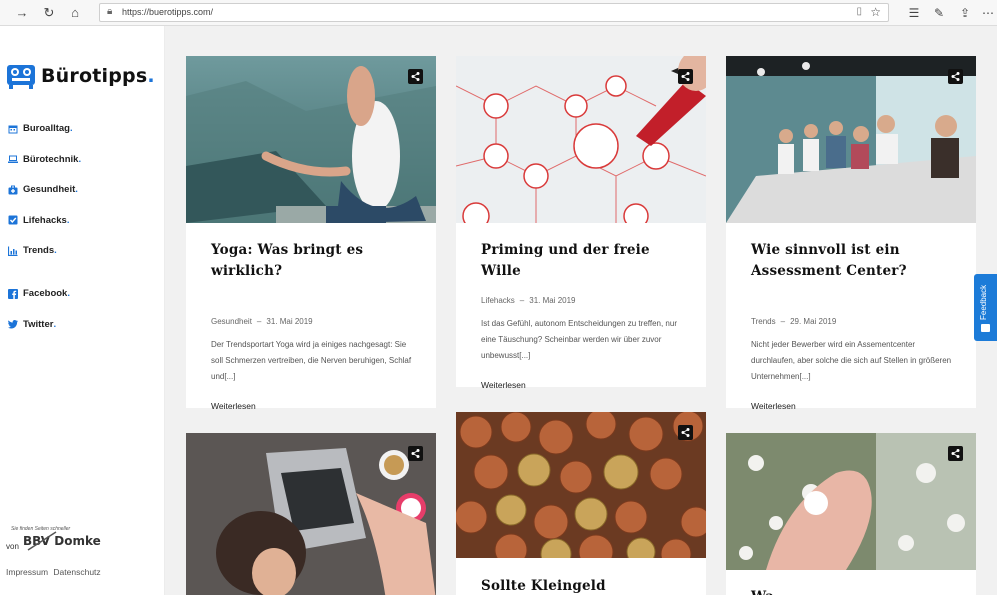 Image resolution: width=997 pixels, height=595 pixels. I want to click on sidebar-item-gesundheit: Gesundheit., so click(44, 189).